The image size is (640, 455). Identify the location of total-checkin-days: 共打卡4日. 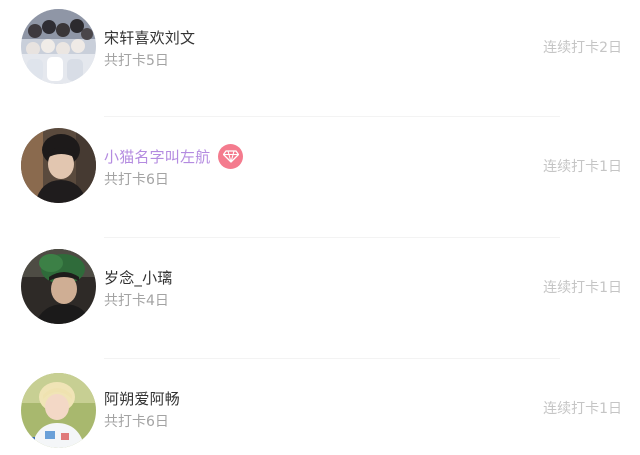
(136, 301).